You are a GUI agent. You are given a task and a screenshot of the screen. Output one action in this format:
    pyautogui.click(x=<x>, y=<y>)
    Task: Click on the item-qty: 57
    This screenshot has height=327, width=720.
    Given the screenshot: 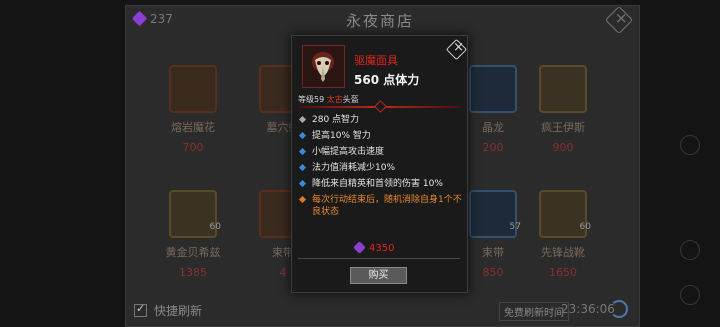 What is the action you would take?
    pyautogui.click(x=515, y=227)
    